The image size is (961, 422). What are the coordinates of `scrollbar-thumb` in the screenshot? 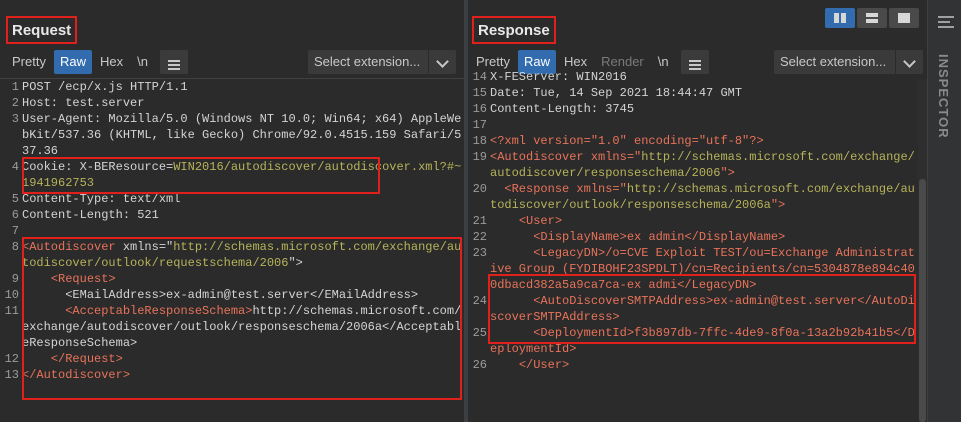 It's located at (922, 300).